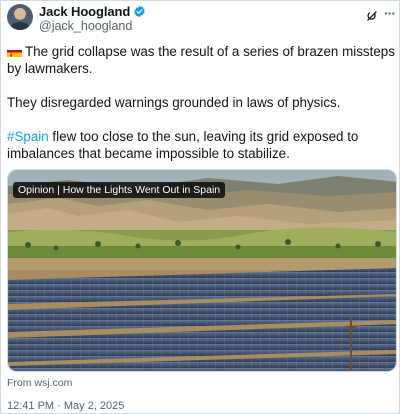  I want to click on author-display-name: Jack Hoogland, so click(84, 11).